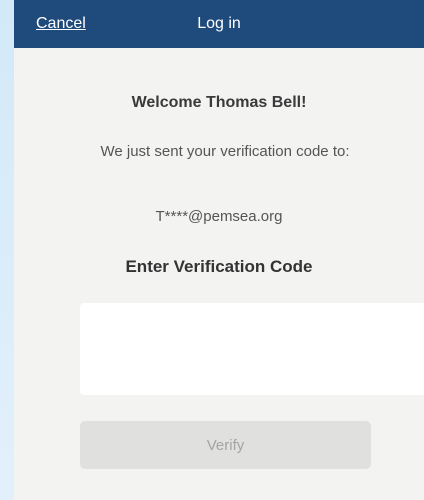  I want to click on verification-code-inputs, so click(252, 349).